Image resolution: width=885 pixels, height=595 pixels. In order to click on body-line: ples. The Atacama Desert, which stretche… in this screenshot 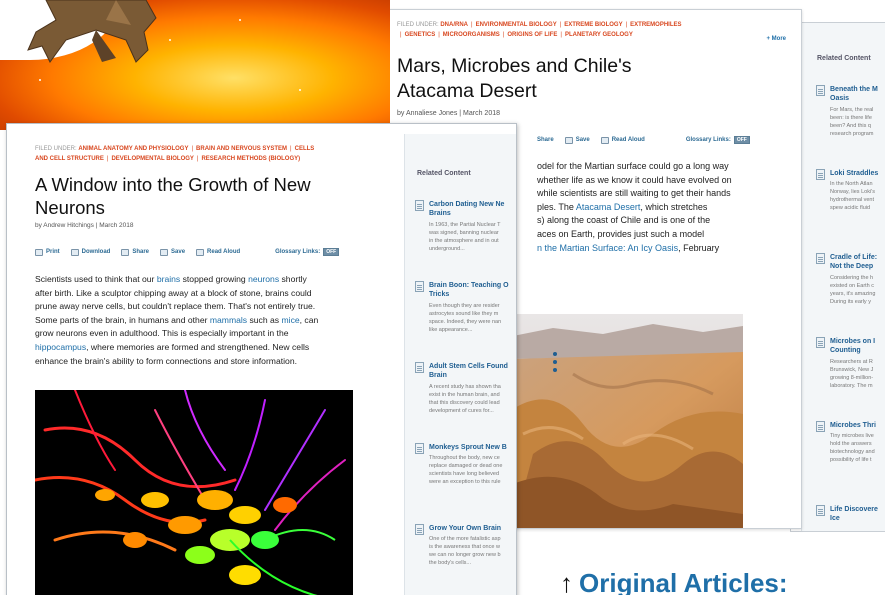, I will do `click(622, 206)`.